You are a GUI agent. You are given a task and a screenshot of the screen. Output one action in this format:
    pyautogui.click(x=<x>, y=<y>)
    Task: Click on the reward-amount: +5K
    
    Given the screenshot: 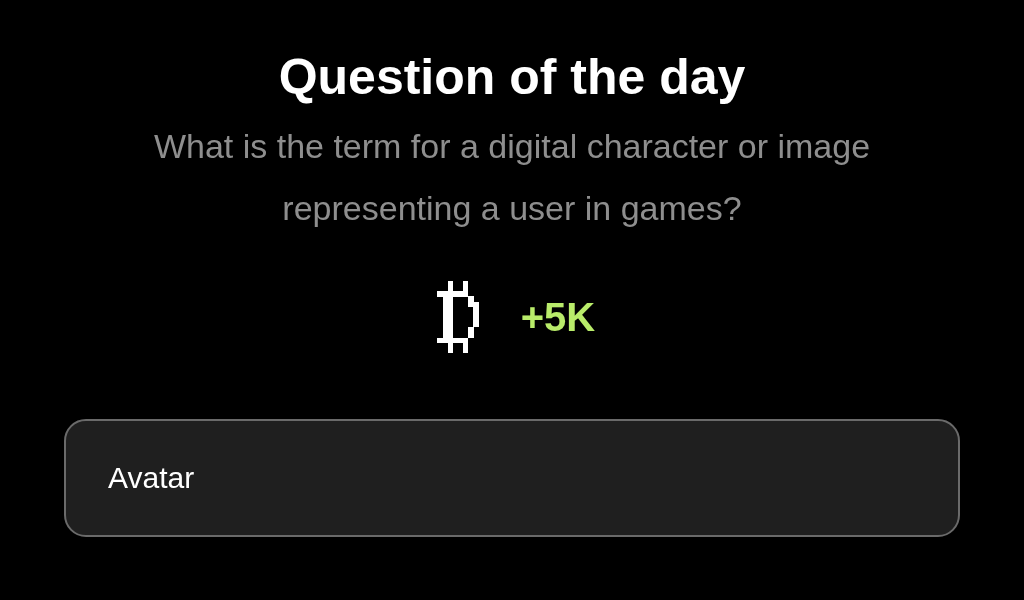 What is the action you would take?
    pyautogui.click(x=558, y=317)
    